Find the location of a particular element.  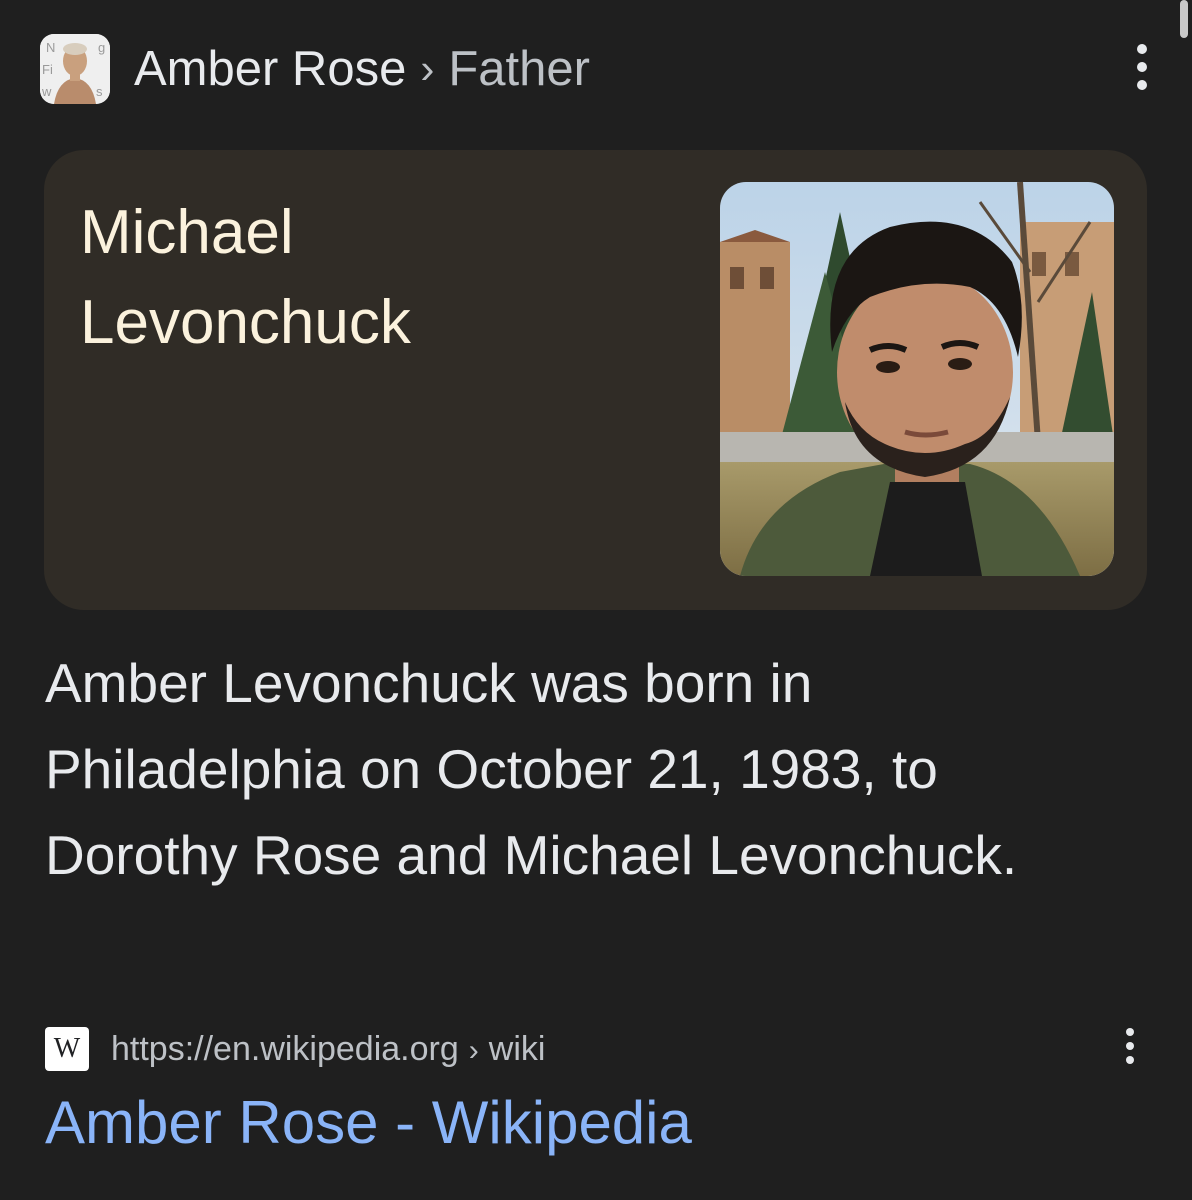

result-title-link: Amber Rose - Wikipedia is located at coordinates (368, 1122).